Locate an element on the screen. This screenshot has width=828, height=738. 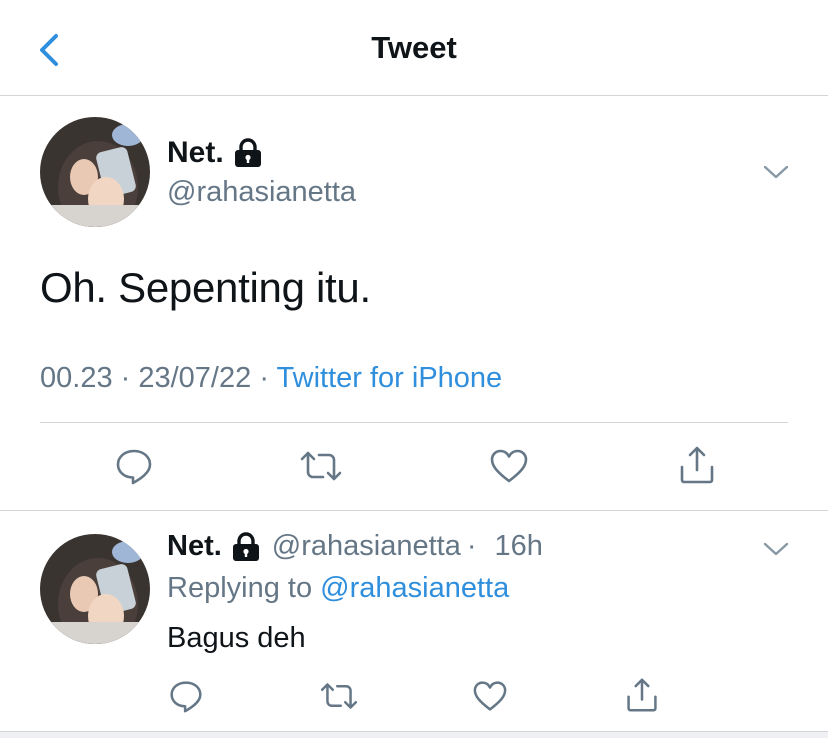
replying-to: Replying to @rahasianetta is located at coordinates (338, 588).